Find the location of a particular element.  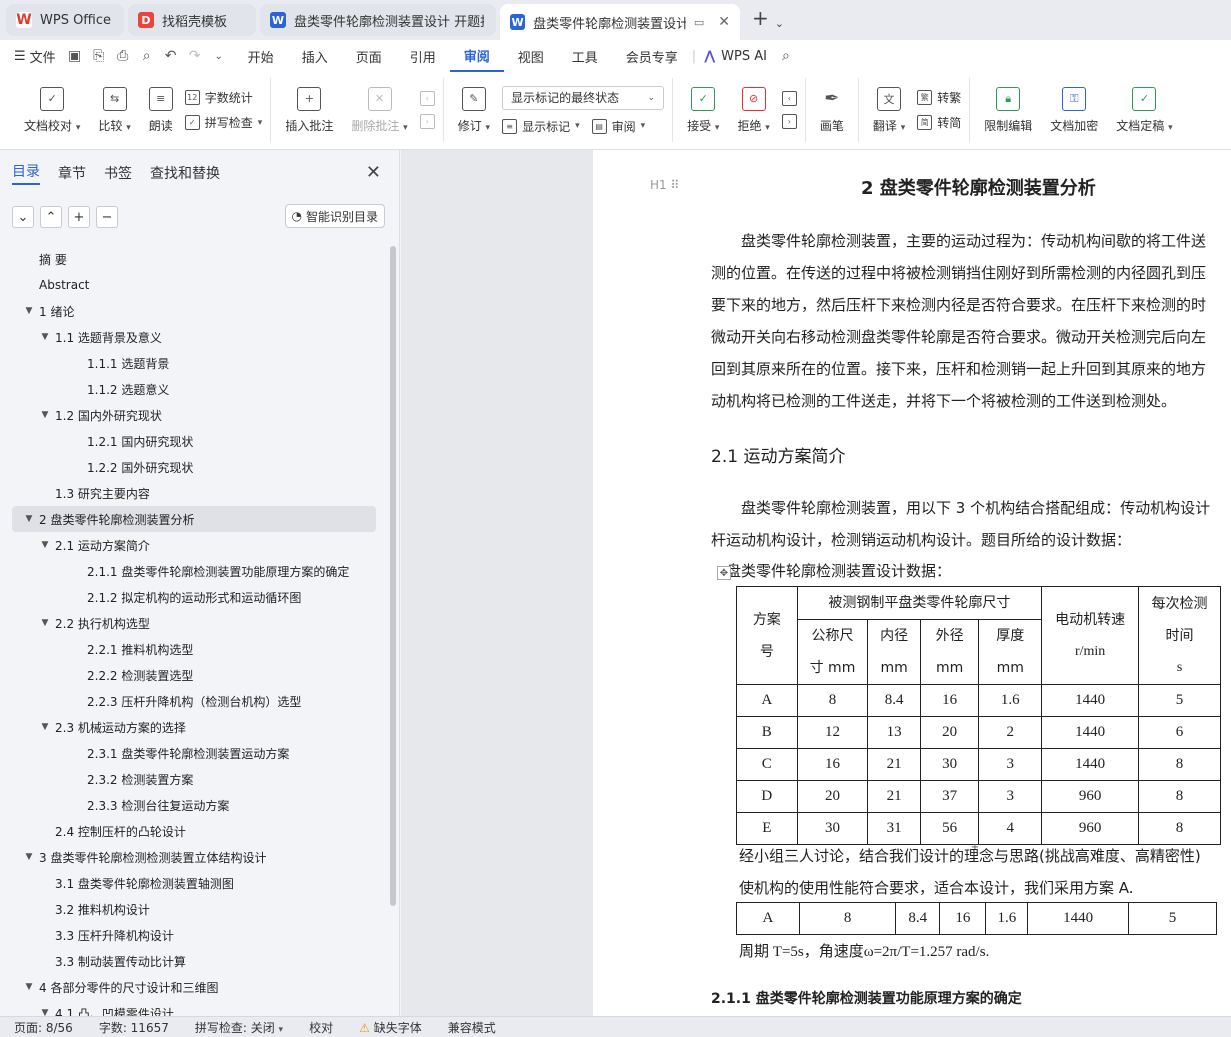

tab-wps-office: W WPS Office is located at coordinates (65, 20).